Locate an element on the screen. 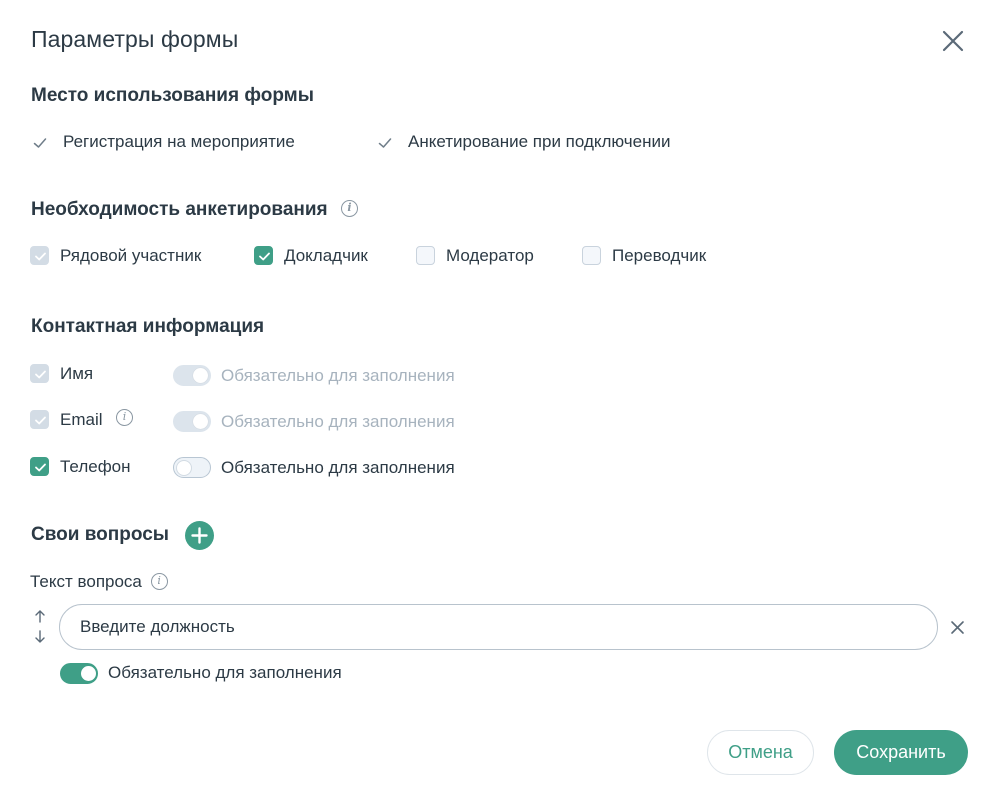  save-button: Сохранить is located at coordinates (901, 752).